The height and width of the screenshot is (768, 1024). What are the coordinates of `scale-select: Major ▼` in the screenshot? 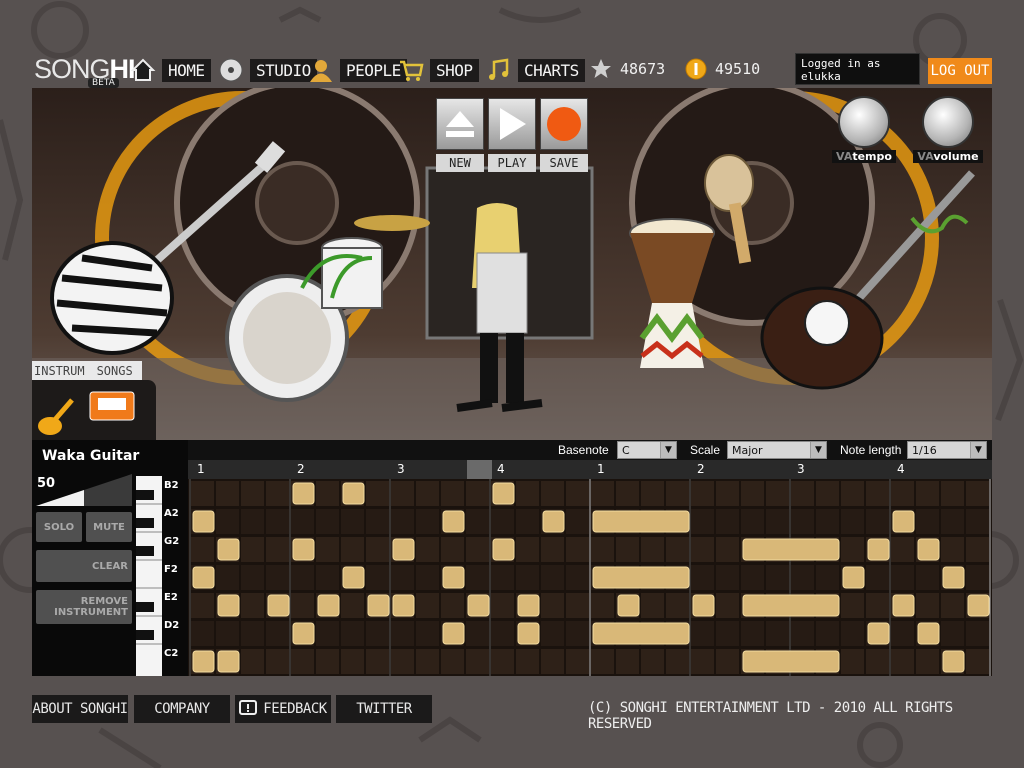 It's located at (777, 450).